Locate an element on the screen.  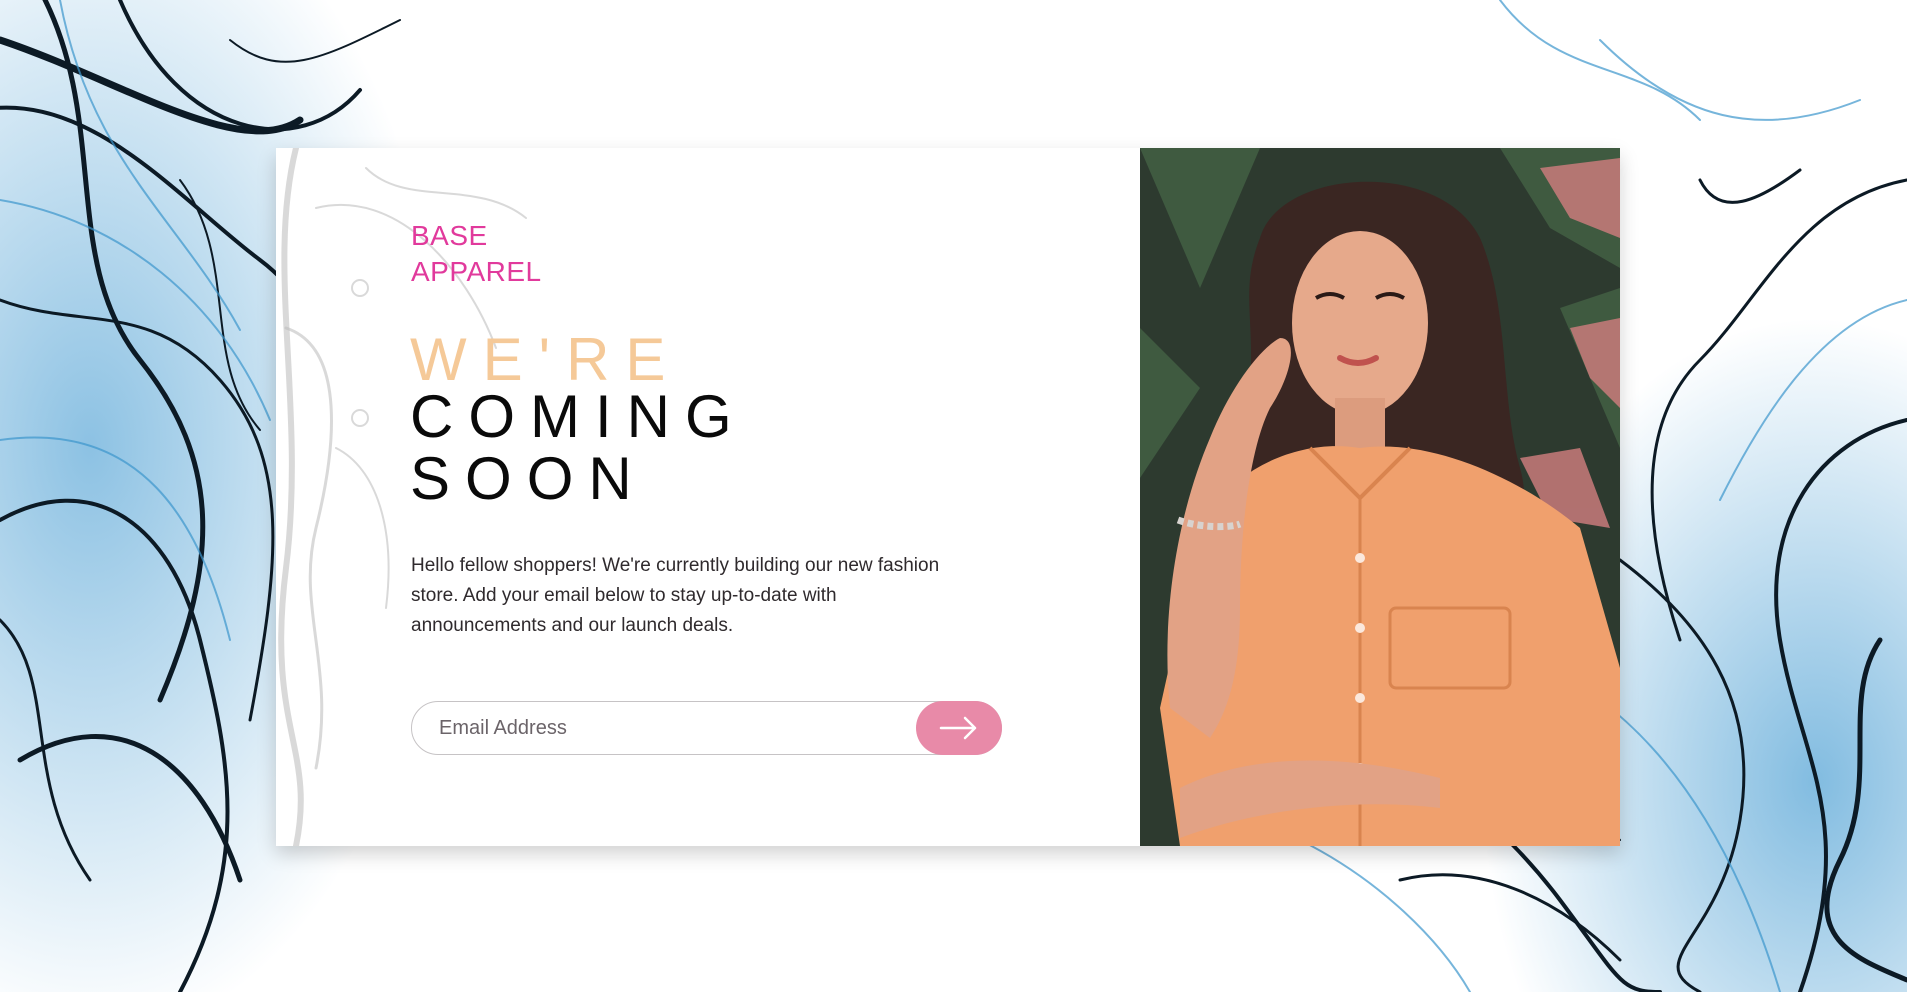
arrow-right-icon is located at coordinates (958, 728).